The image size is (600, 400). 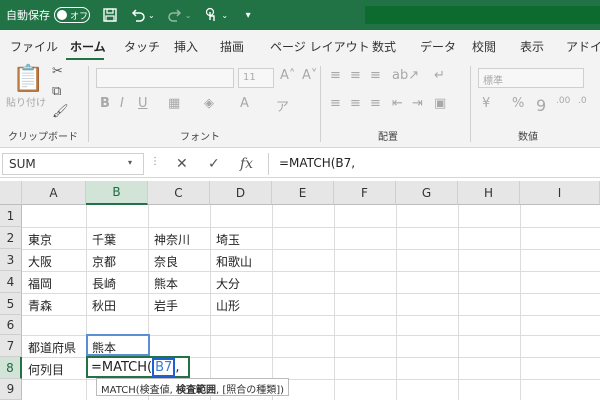 What do you see at coordinates (244, 103) in the screenshot?
I see `font-color-icon: A` at bounding box center [244, 103].